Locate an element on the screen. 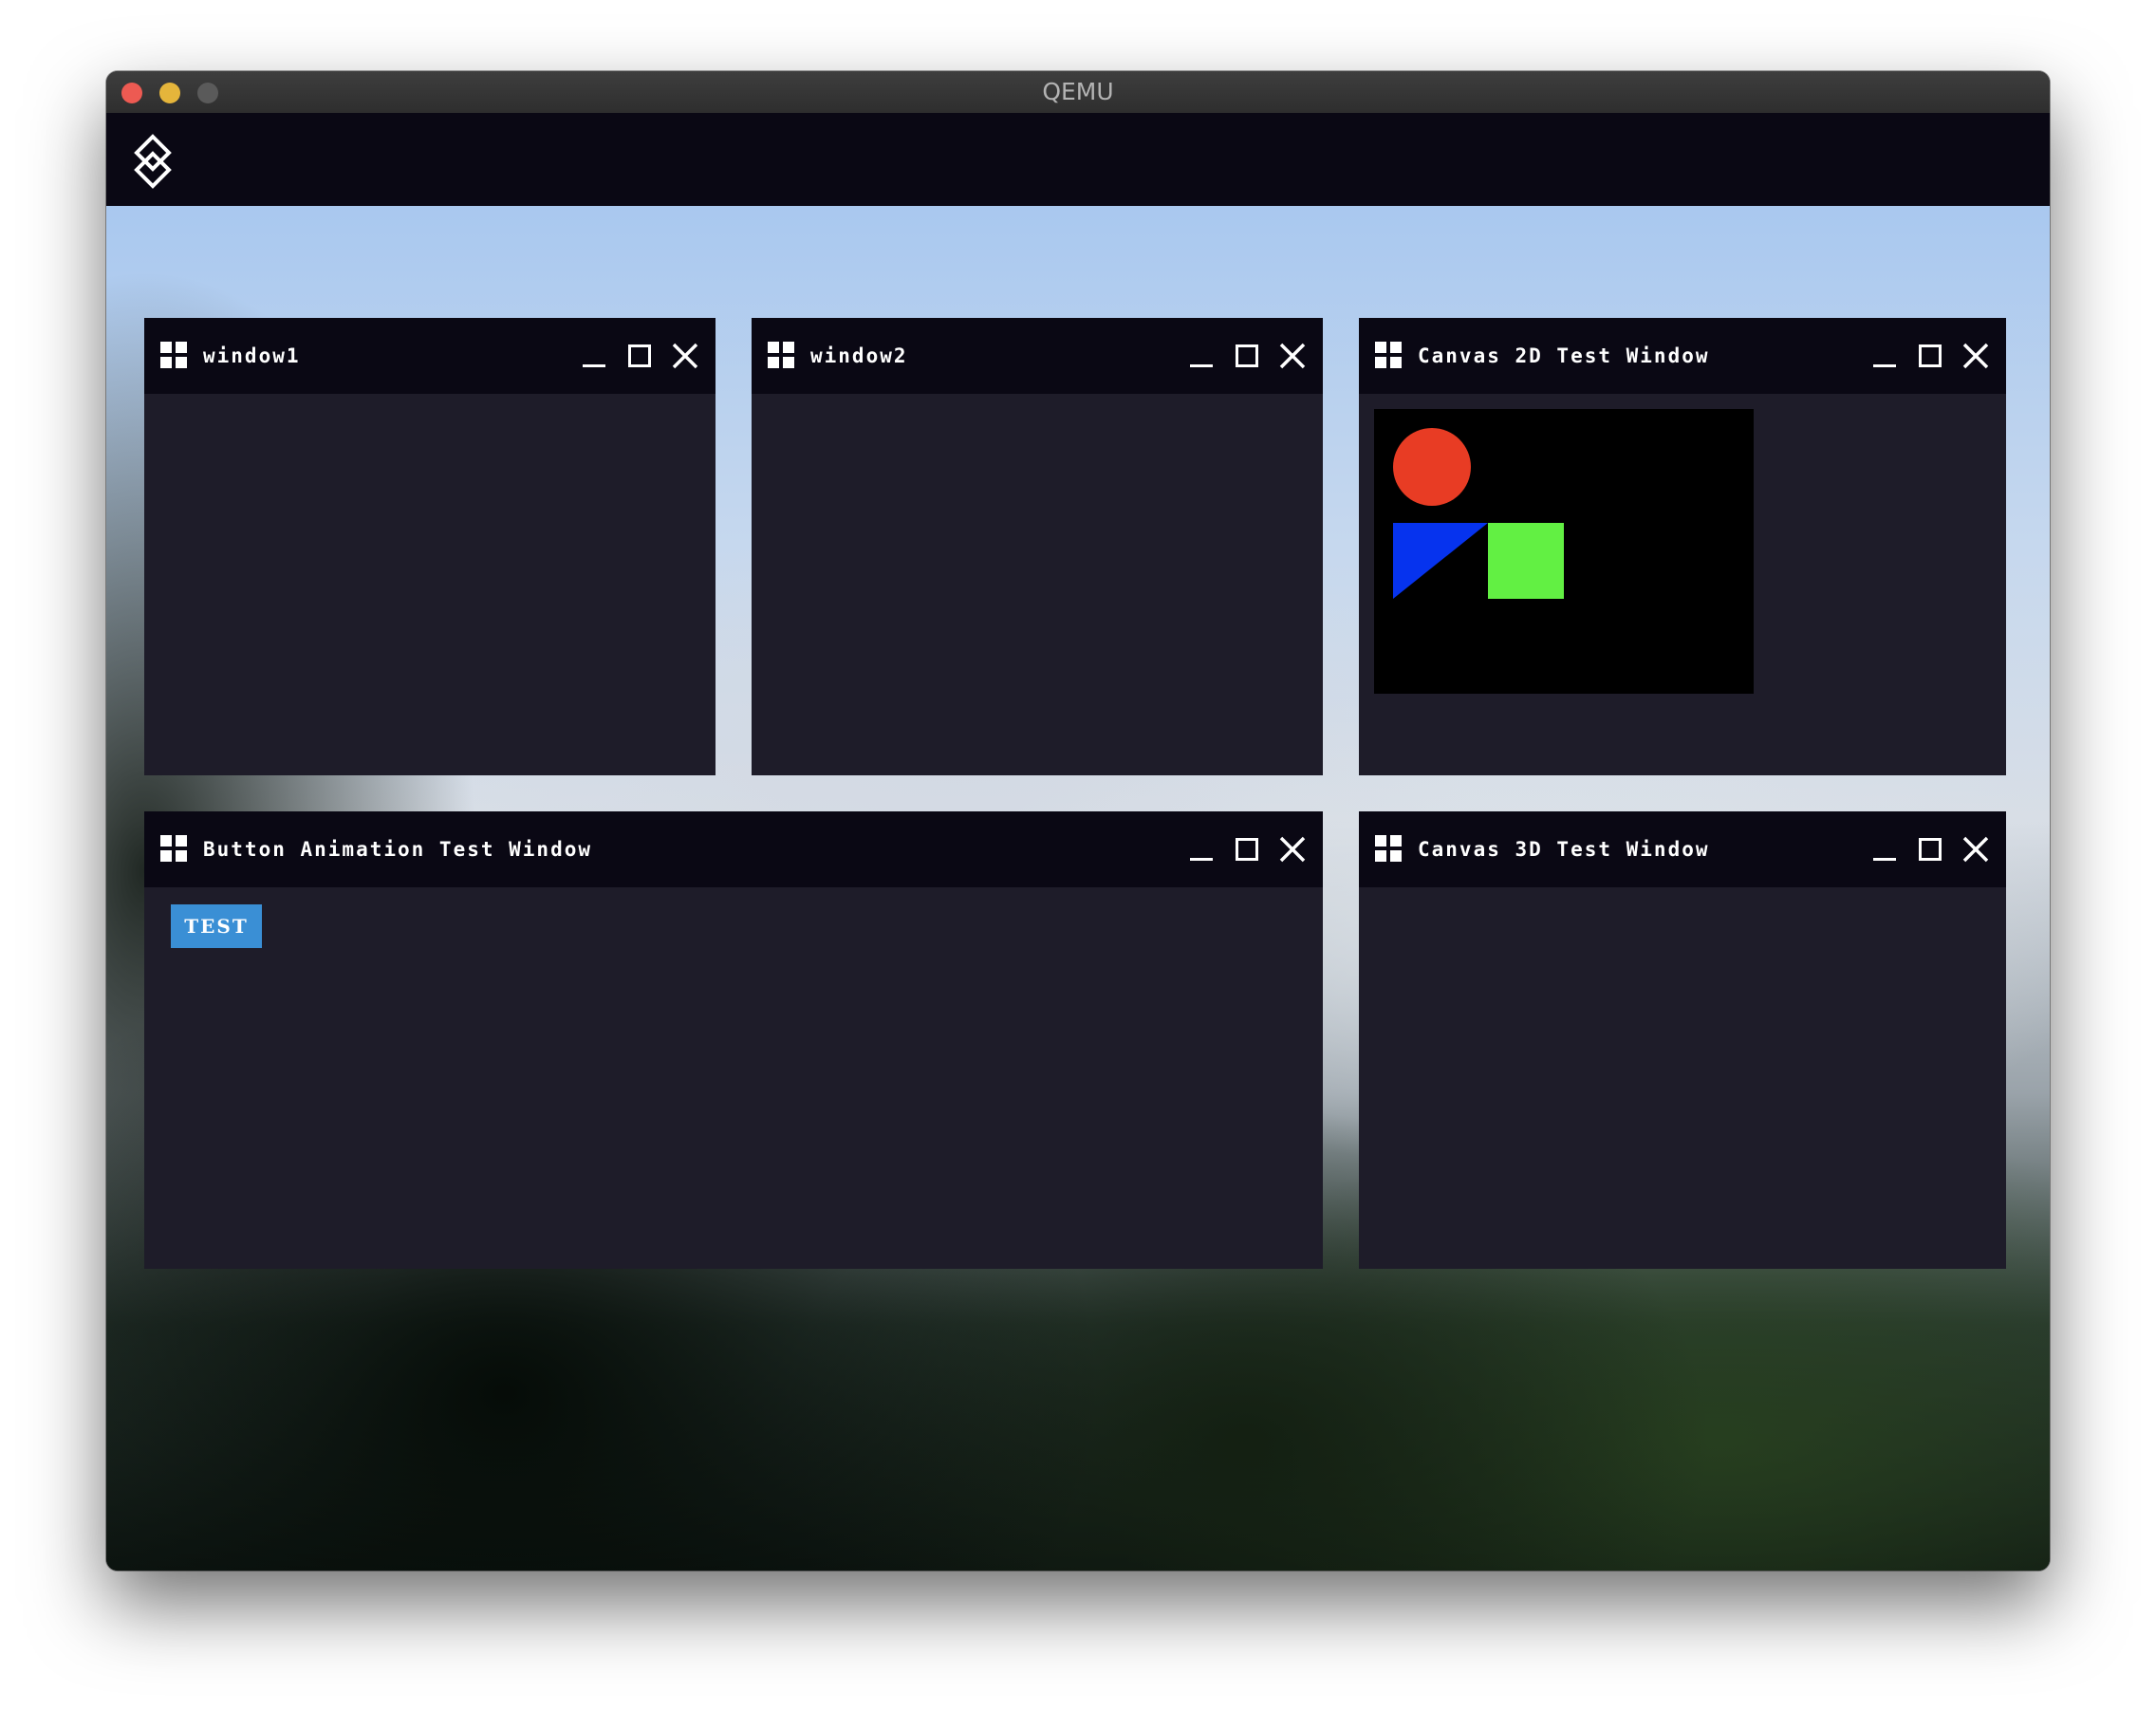 This screenshot has height=1712, width=2156. window-header: Canvas 2D Test Window is located at coordinates (1682, 356).